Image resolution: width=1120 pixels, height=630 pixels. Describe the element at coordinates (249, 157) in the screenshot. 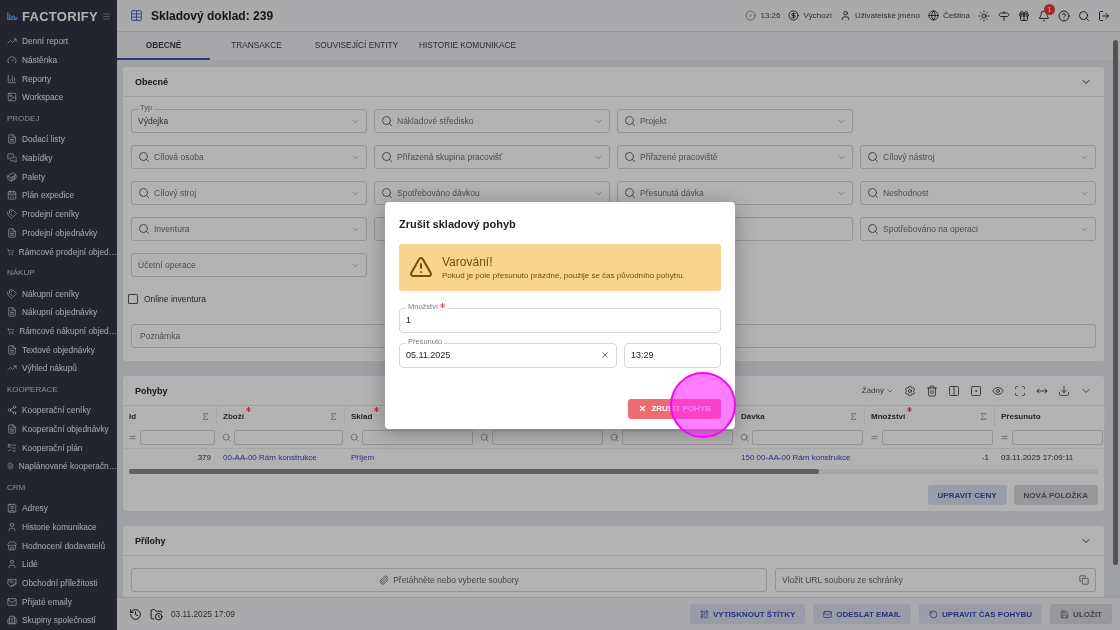

I see `search-select-field: Cílová osoba` at that location.